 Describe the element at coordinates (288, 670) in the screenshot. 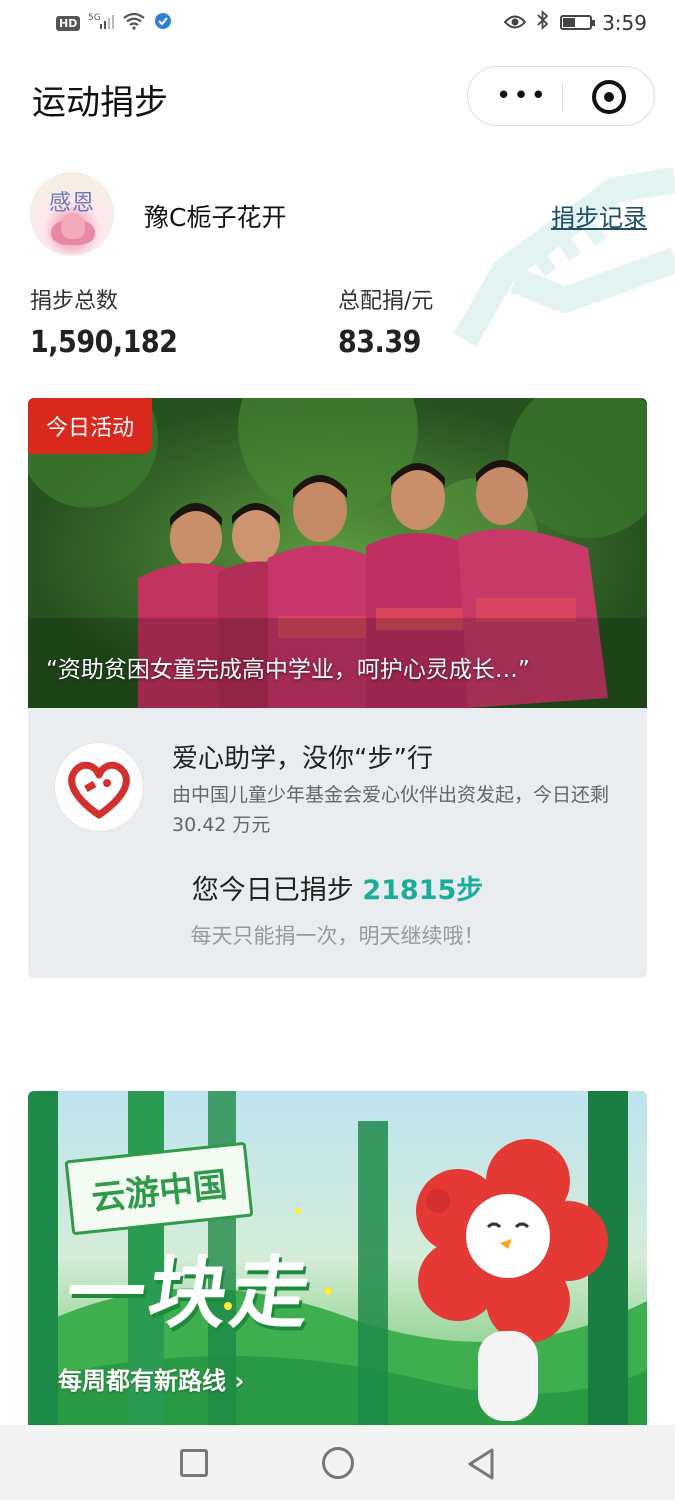

I see `activity-caption: “资助贫困女童完成高中学业，呵护心灵成长…”` at that location.